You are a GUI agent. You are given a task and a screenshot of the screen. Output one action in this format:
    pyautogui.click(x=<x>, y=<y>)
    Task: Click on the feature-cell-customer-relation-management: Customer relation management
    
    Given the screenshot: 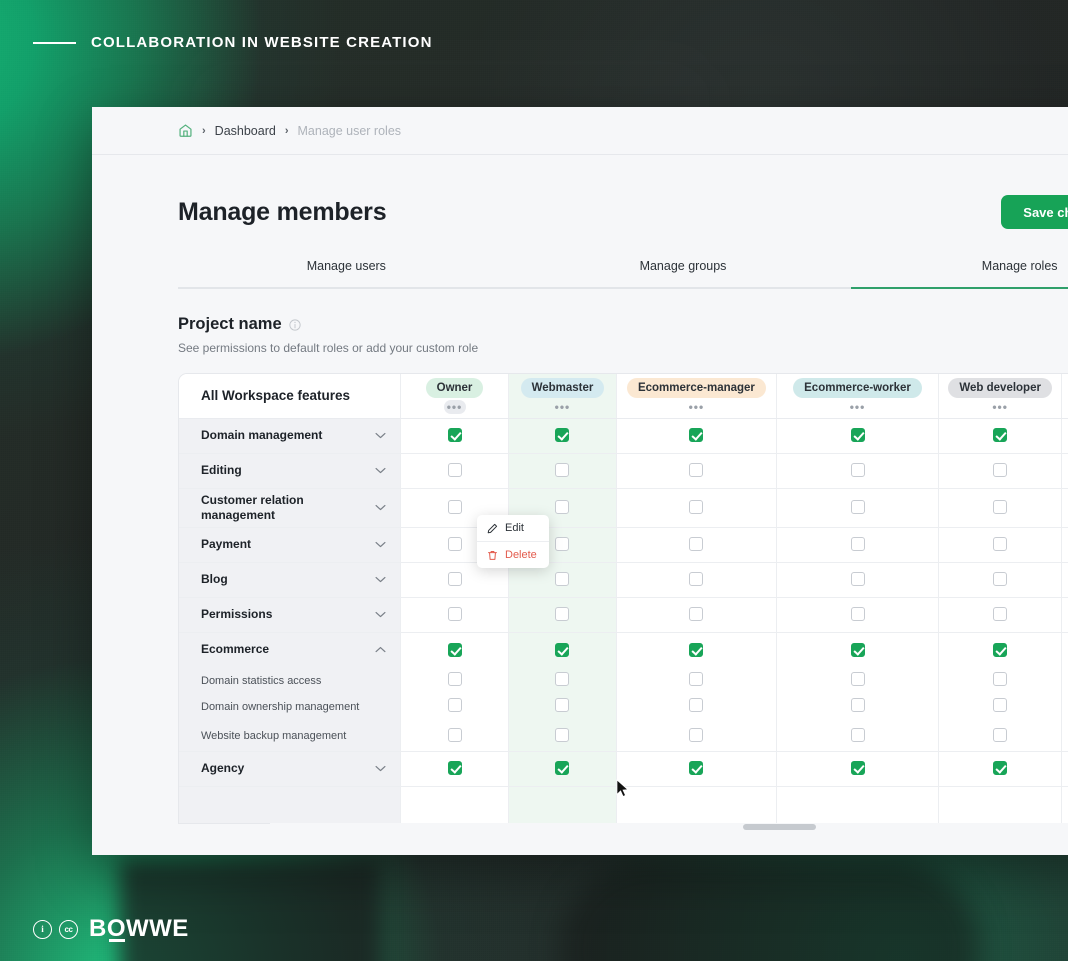 What is the action you would take?
    pyautogui.click(x=290, y=508)
    